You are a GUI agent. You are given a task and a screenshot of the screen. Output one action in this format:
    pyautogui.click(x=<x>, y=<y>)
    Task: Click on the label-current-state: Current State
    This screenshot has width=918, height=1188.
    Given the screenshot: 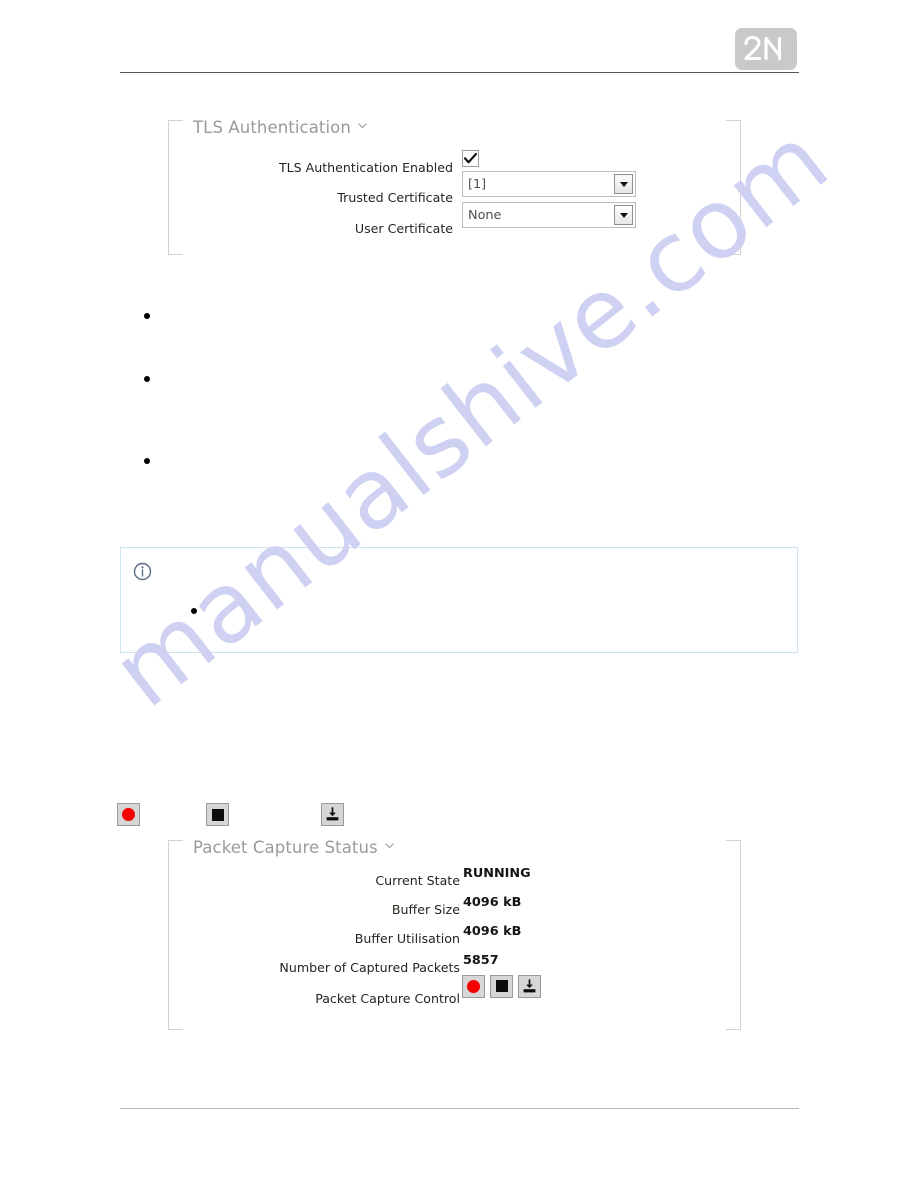 What is the action you would take?
    pyautogui.click(x=417, y=880)
    